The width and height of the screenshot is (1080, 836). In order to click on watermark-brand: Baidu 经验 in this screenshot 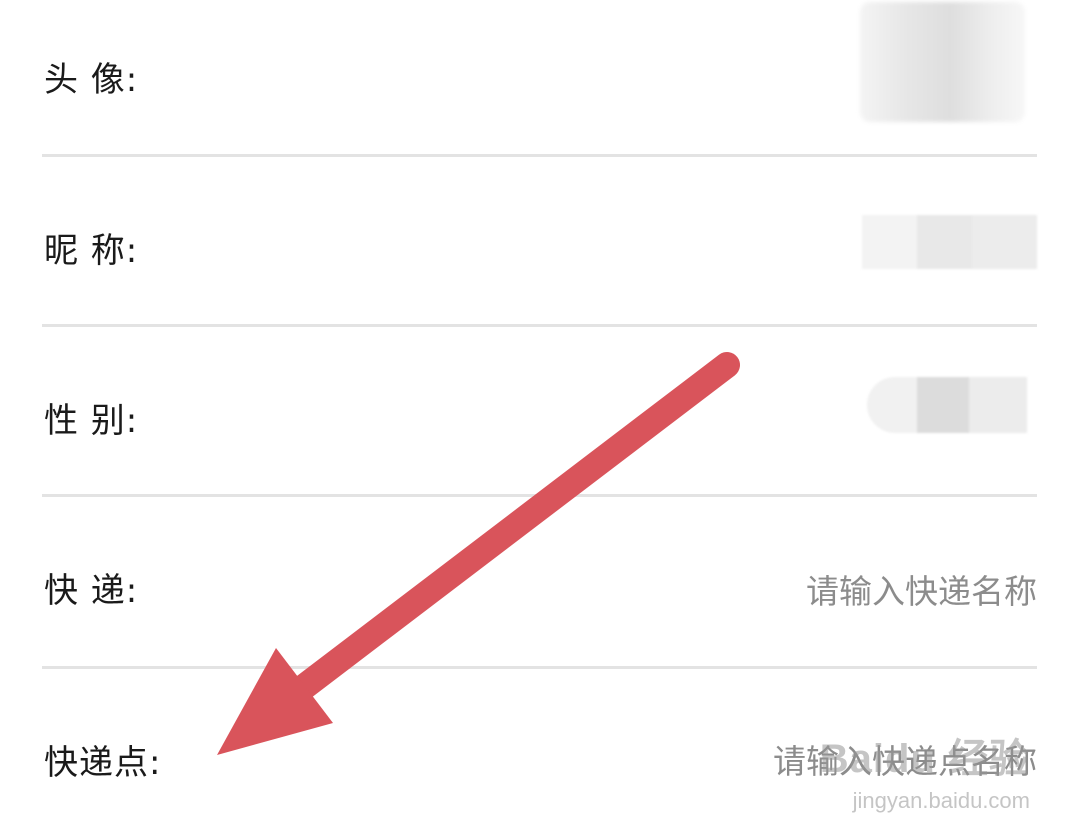, I will do `click(924, 759)`.